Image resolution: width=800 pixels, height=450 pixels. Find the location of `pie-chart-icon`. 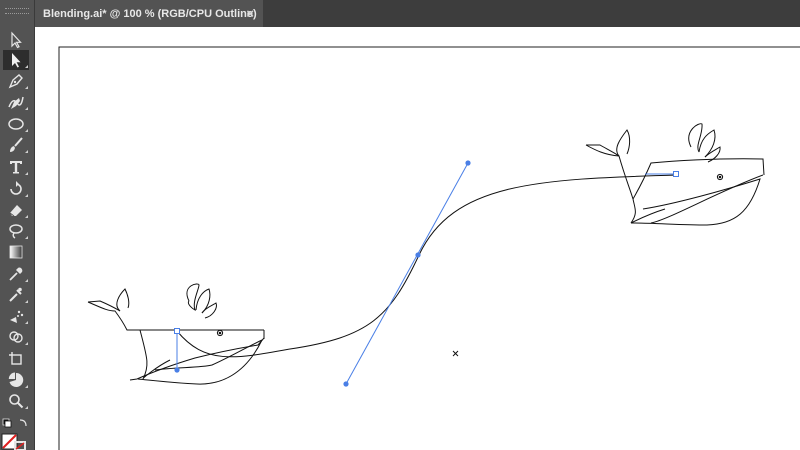

pie-chart-icon is located at coordinates (16, 379).